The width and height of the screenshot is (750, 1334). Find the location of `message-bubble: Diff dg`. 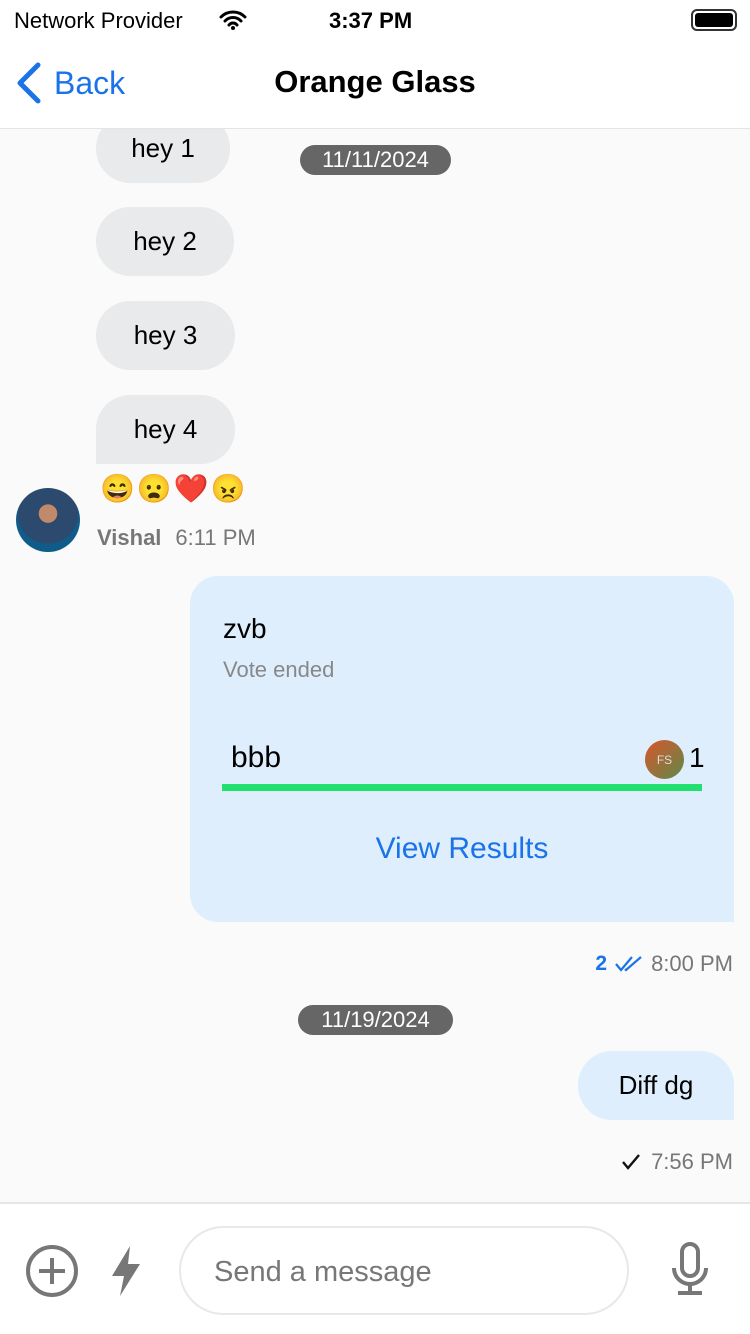

message-bubble: Diff dg is located at coordinates (656, 1085).